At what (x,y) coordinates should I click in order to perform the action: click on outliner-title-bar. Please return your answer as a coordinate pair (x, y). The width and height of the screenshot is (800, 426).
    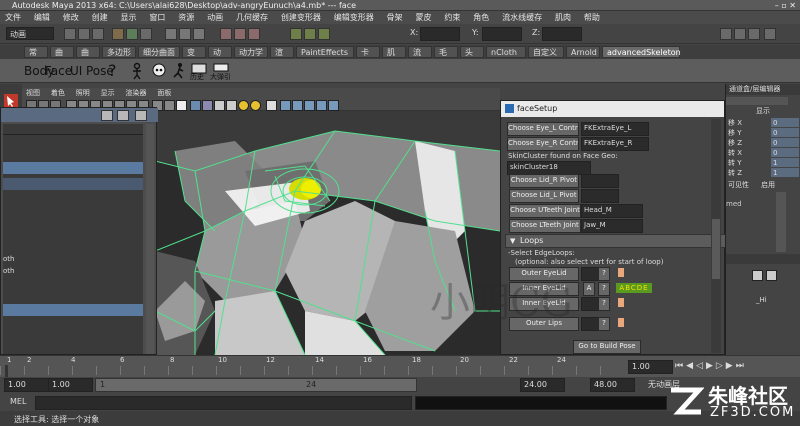
    Looking at the image, I should click on (79, 115).